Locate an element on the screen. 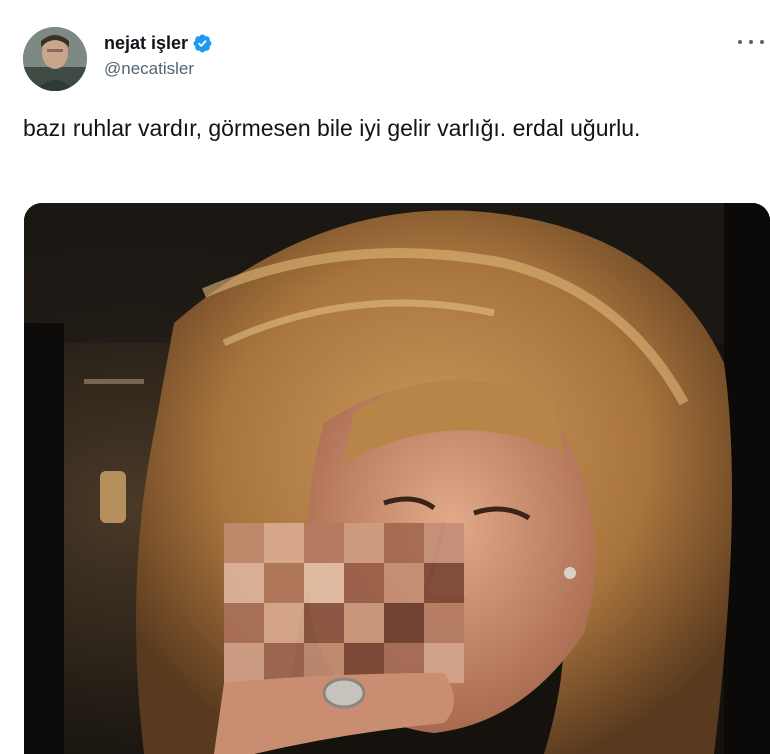 The image size is (770, 754). author-name-row: nejat işler is located at coordinates (158, 43).